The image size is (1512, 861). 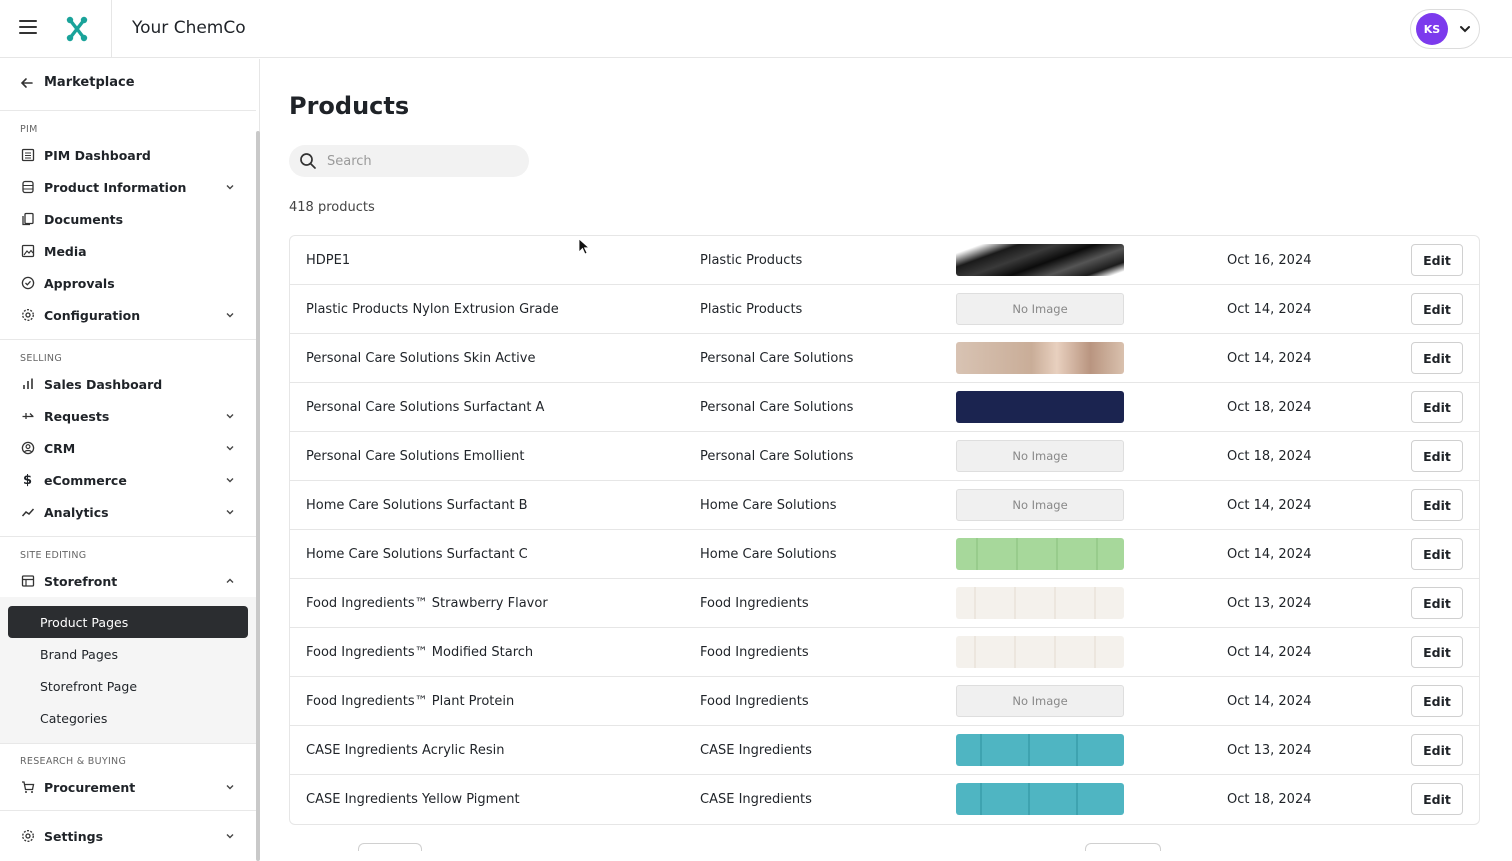 What do you see at coordinates (422, 161) in the screenshot?
I see `search-input` at bounding box center [422, 161].